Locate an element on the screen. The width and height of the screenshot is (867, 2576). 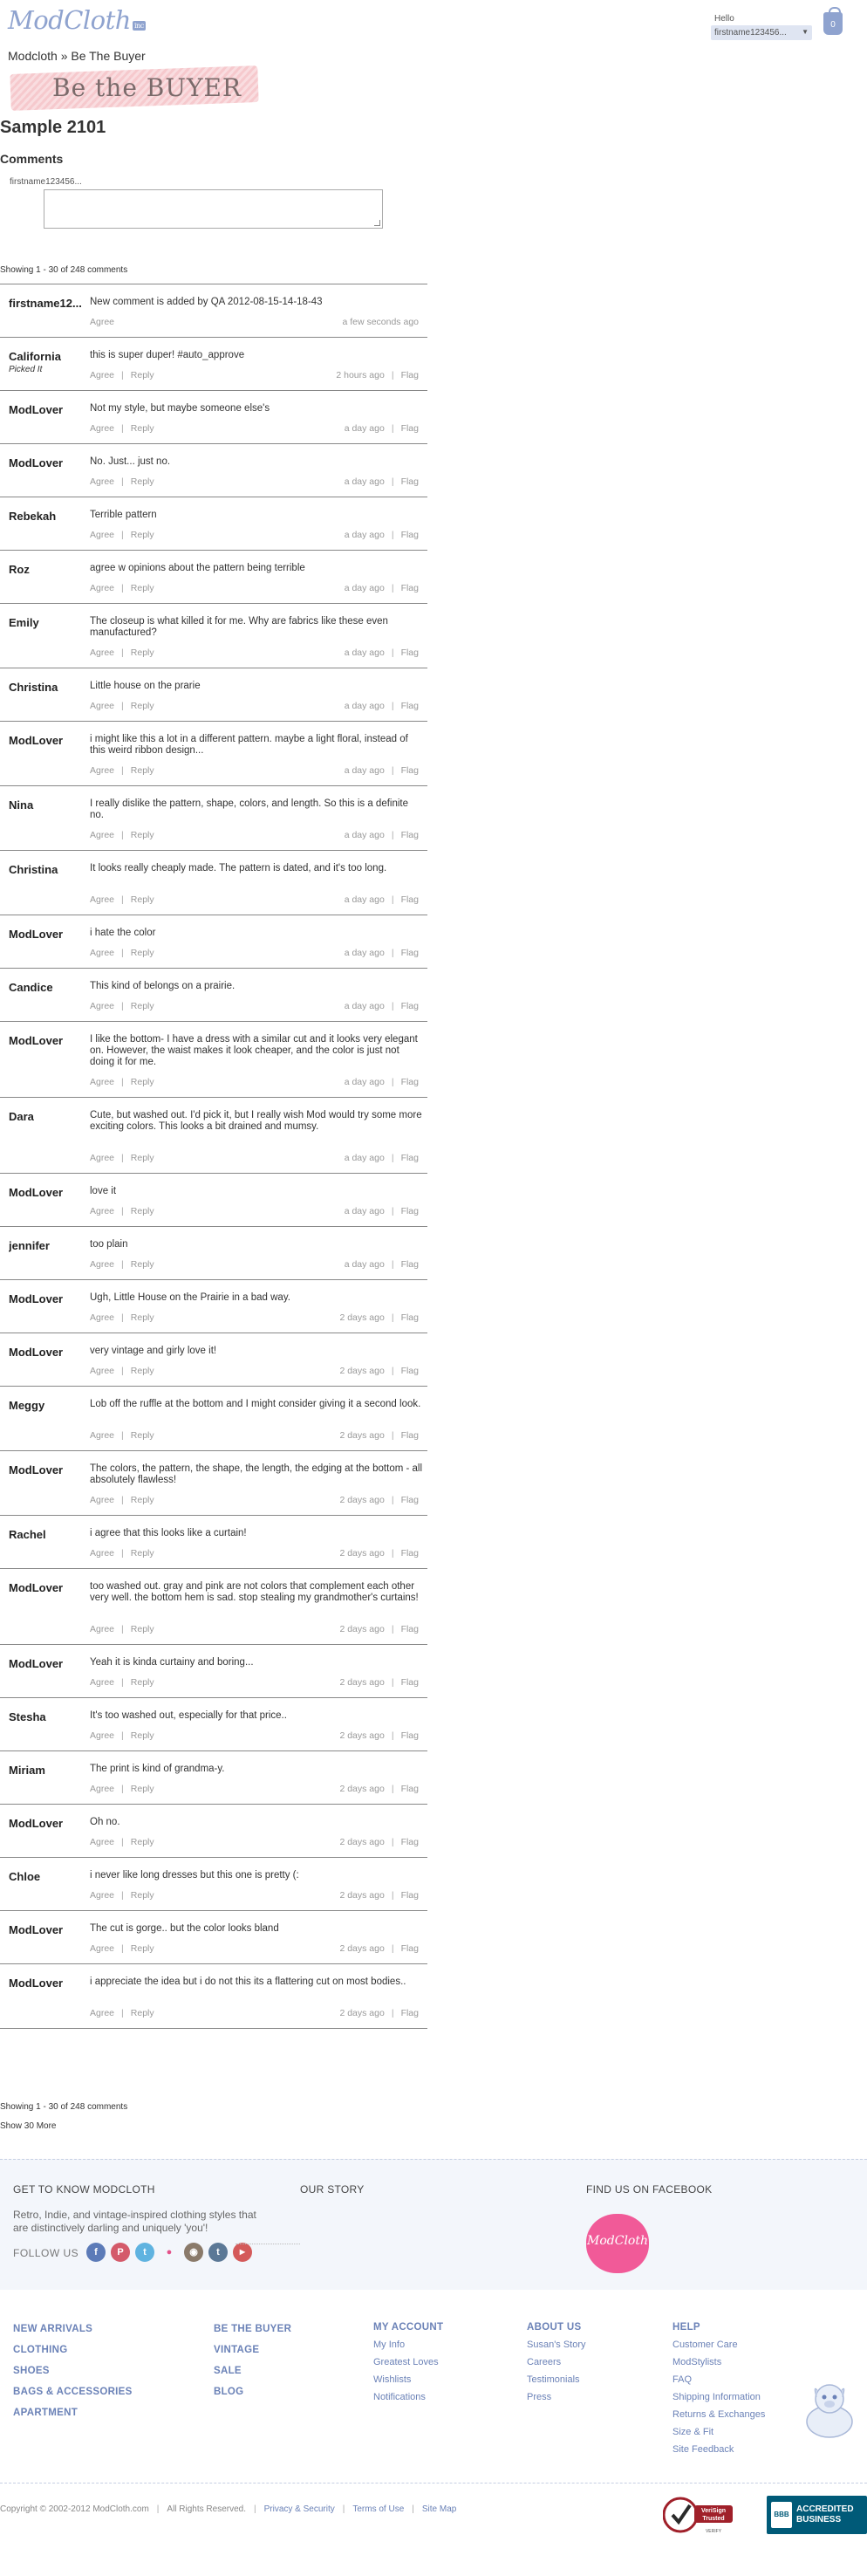
footer-link: Testimonials is located at coordinates (556, 2379).